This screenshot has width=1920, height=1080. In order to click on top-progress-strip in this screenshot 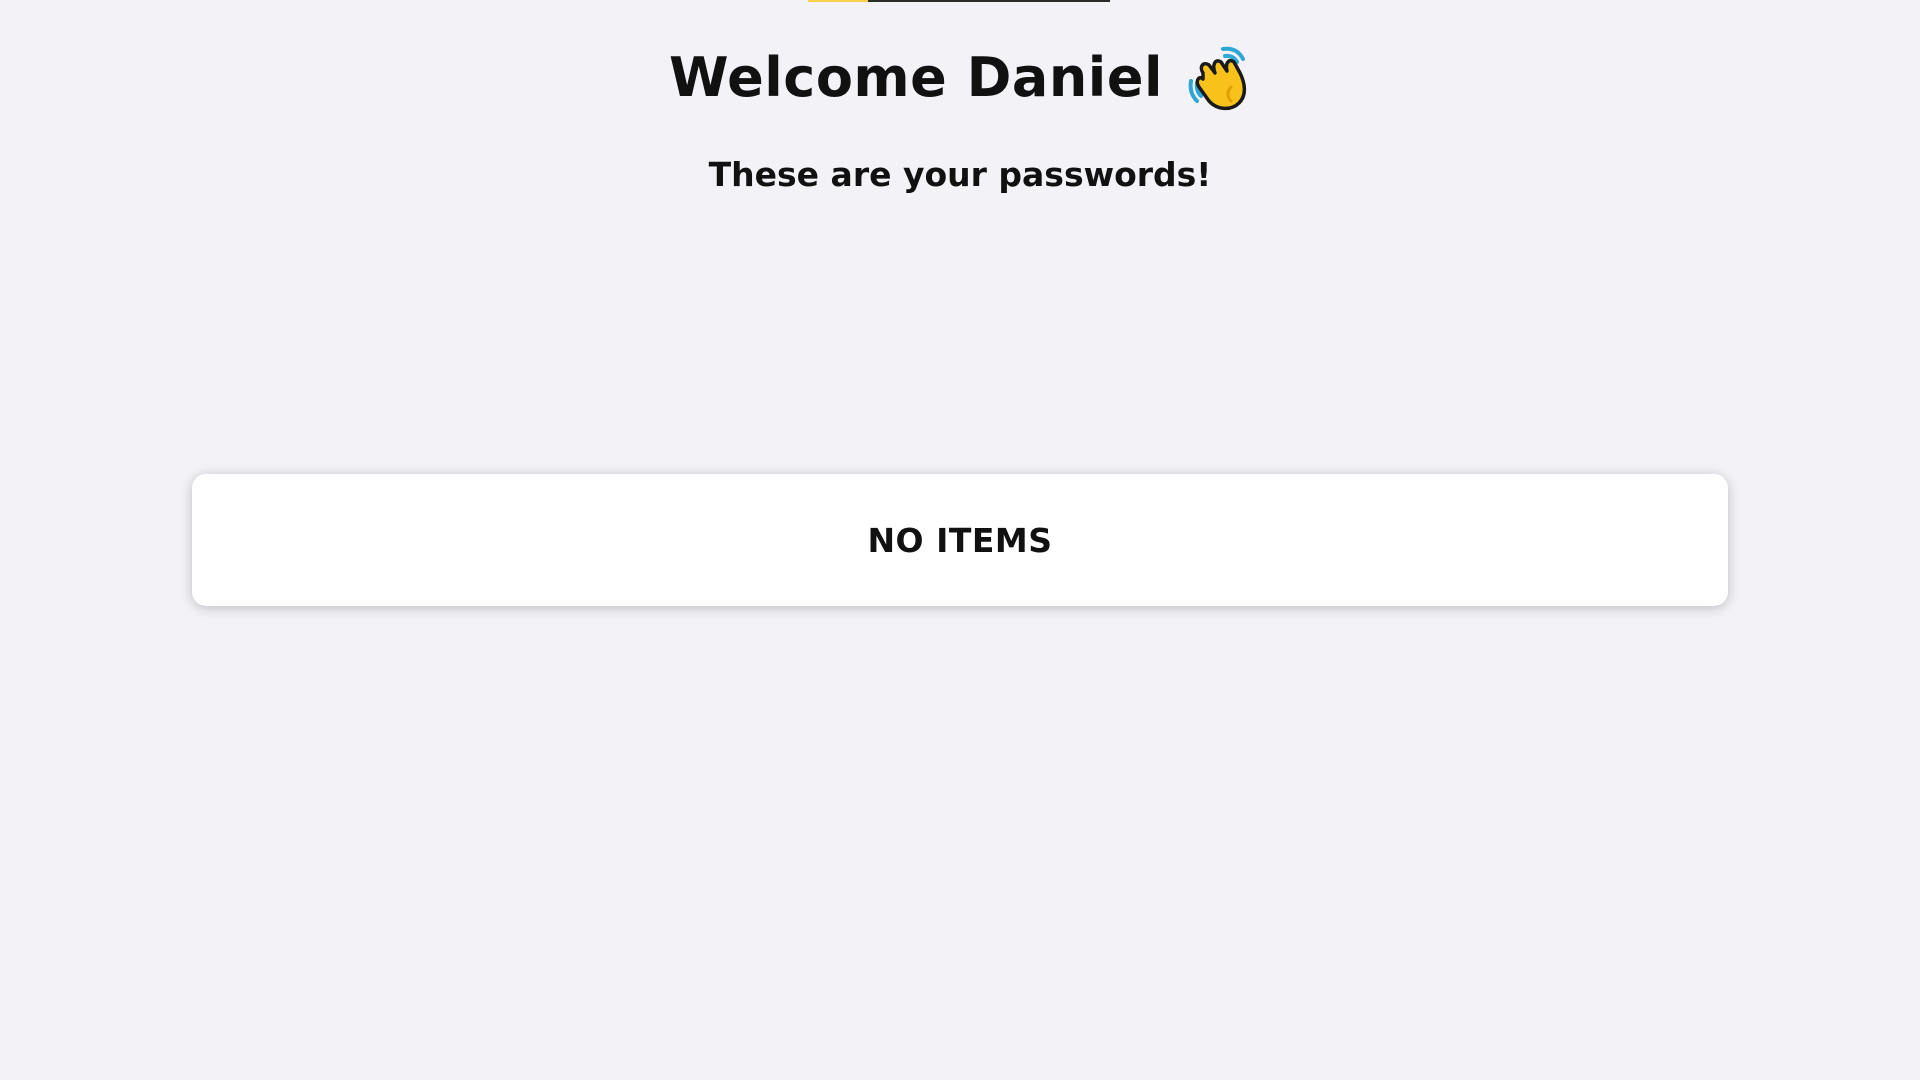, I will do `click(959, 1)`.